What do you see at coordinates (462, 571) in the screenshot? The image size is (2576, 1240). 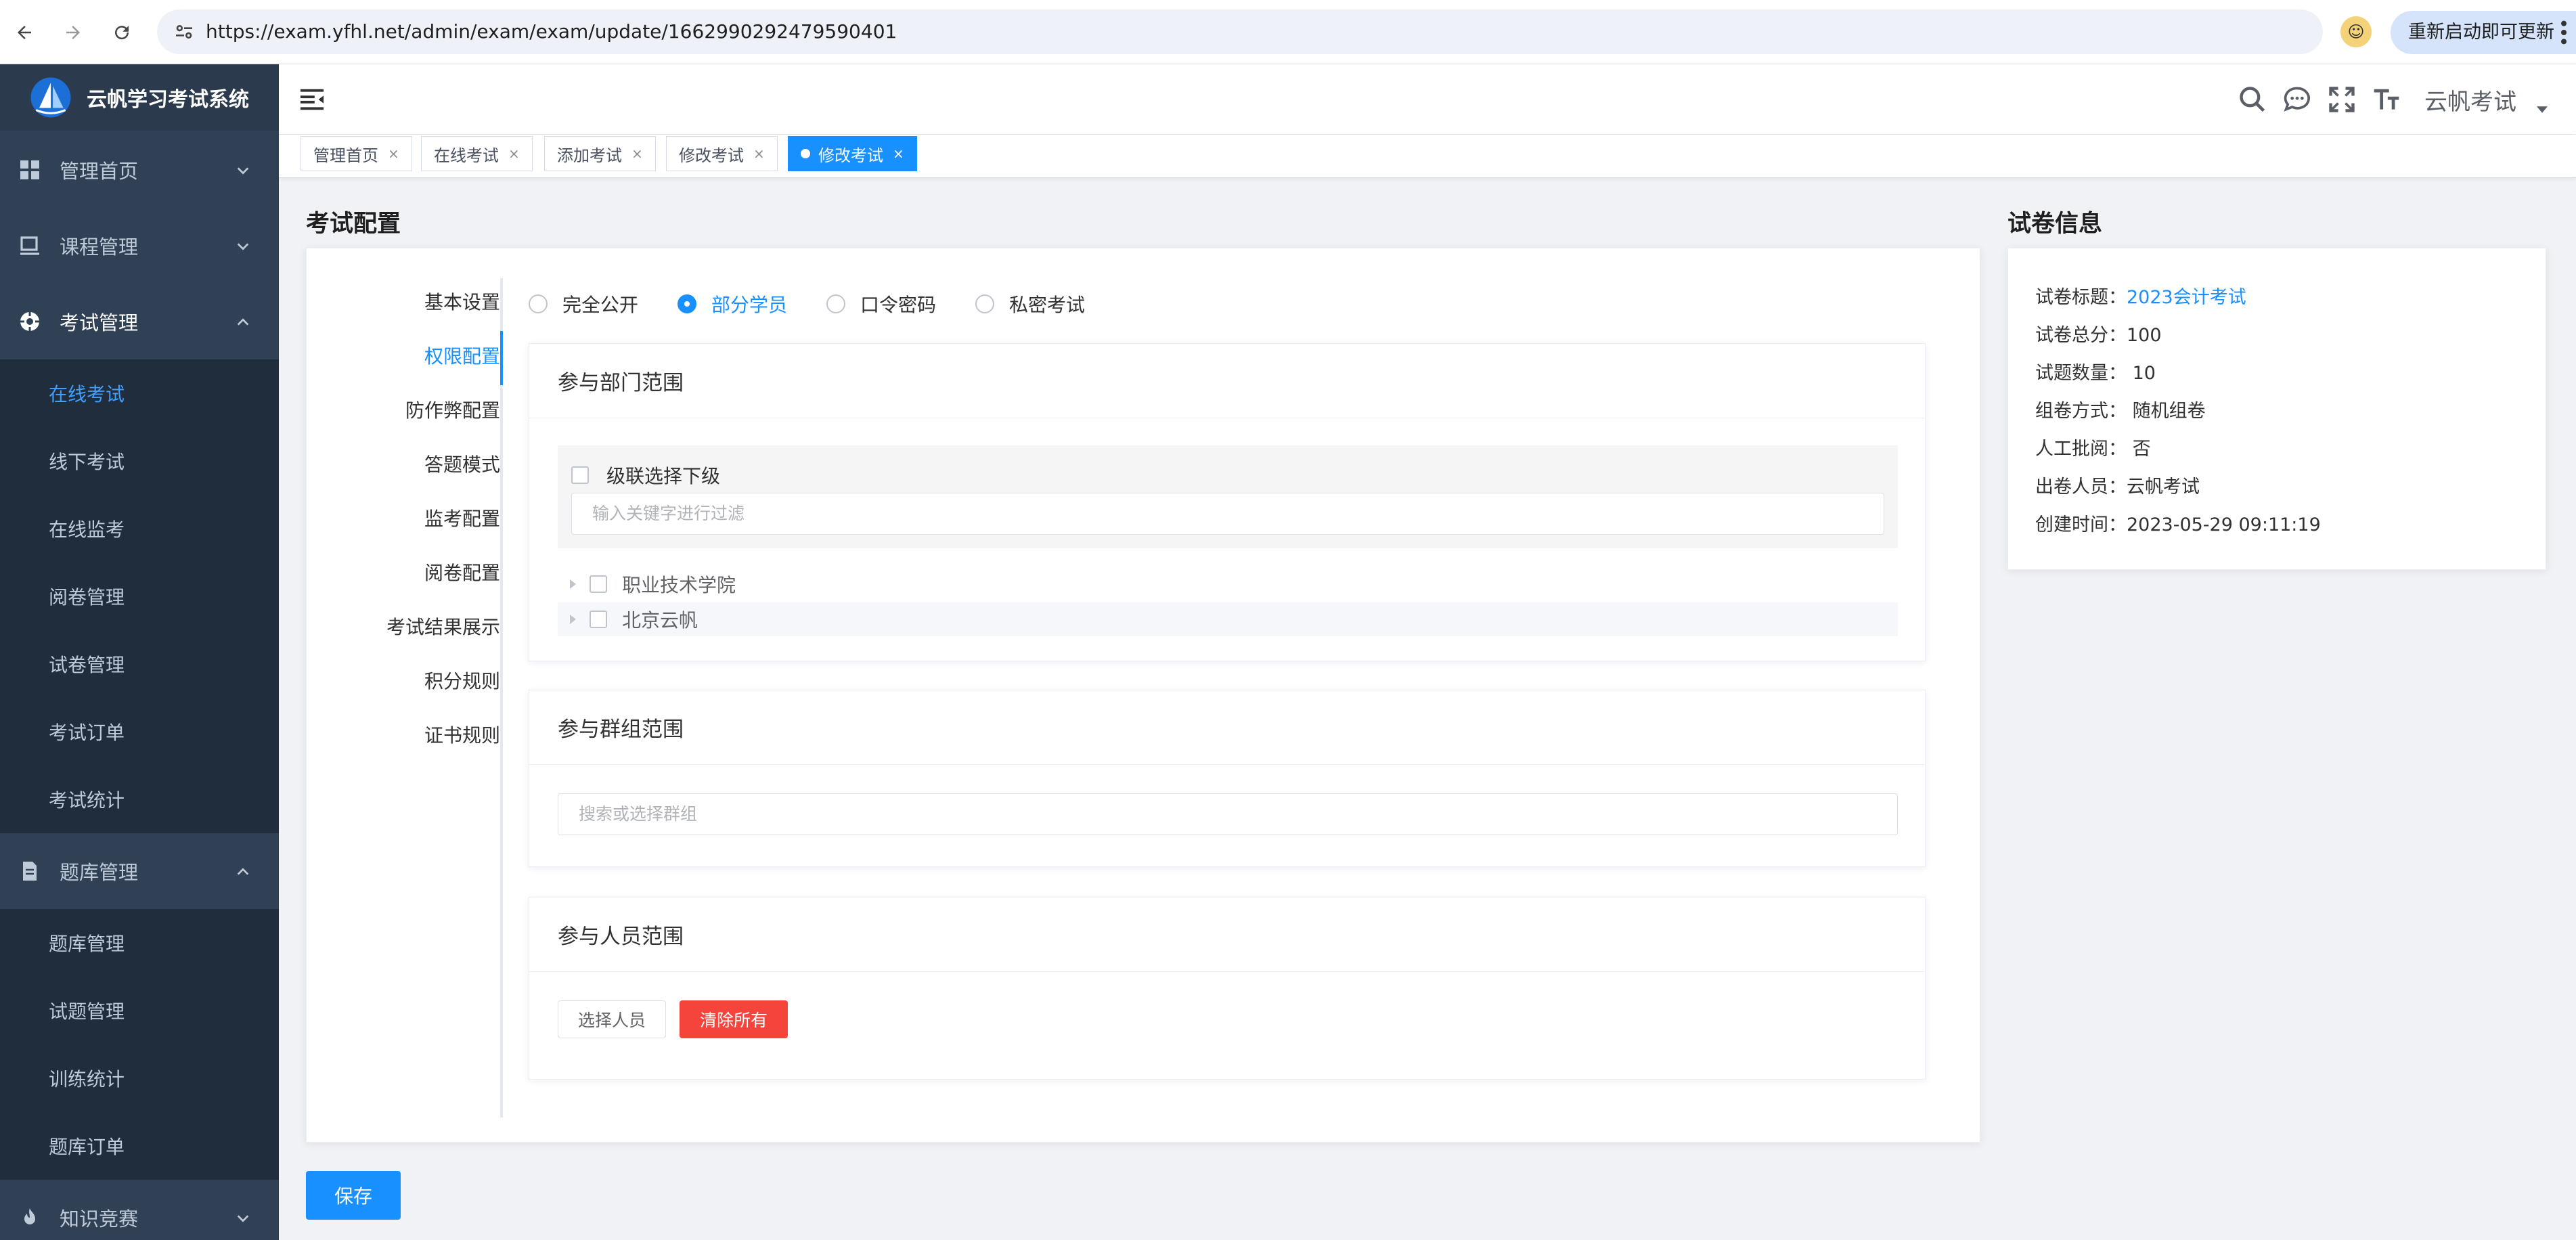 I see `tab-grading-config: 阅卷配置` at bounding box center [462, 571].